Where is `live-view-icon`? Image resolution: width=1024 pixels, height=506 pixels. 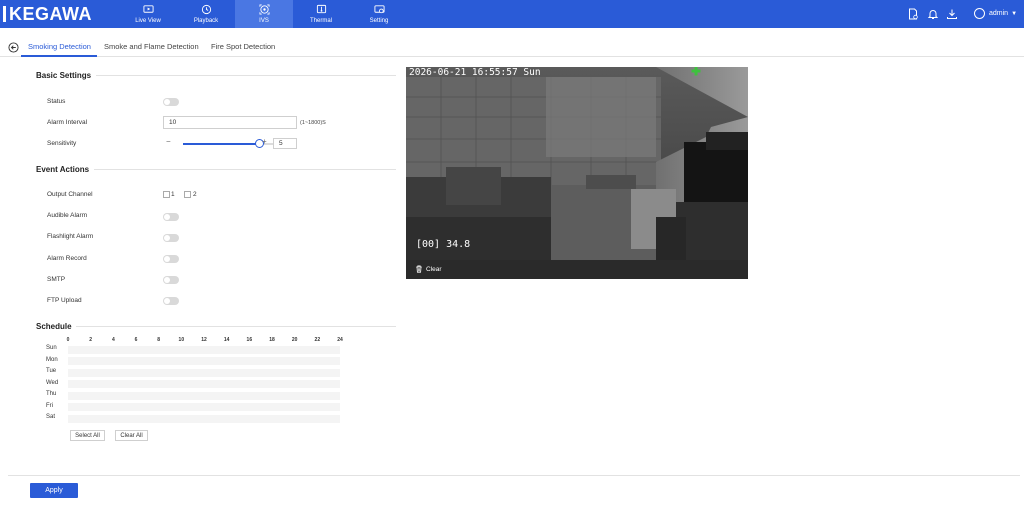 live-view-icon is located at coordinates (148, 9).